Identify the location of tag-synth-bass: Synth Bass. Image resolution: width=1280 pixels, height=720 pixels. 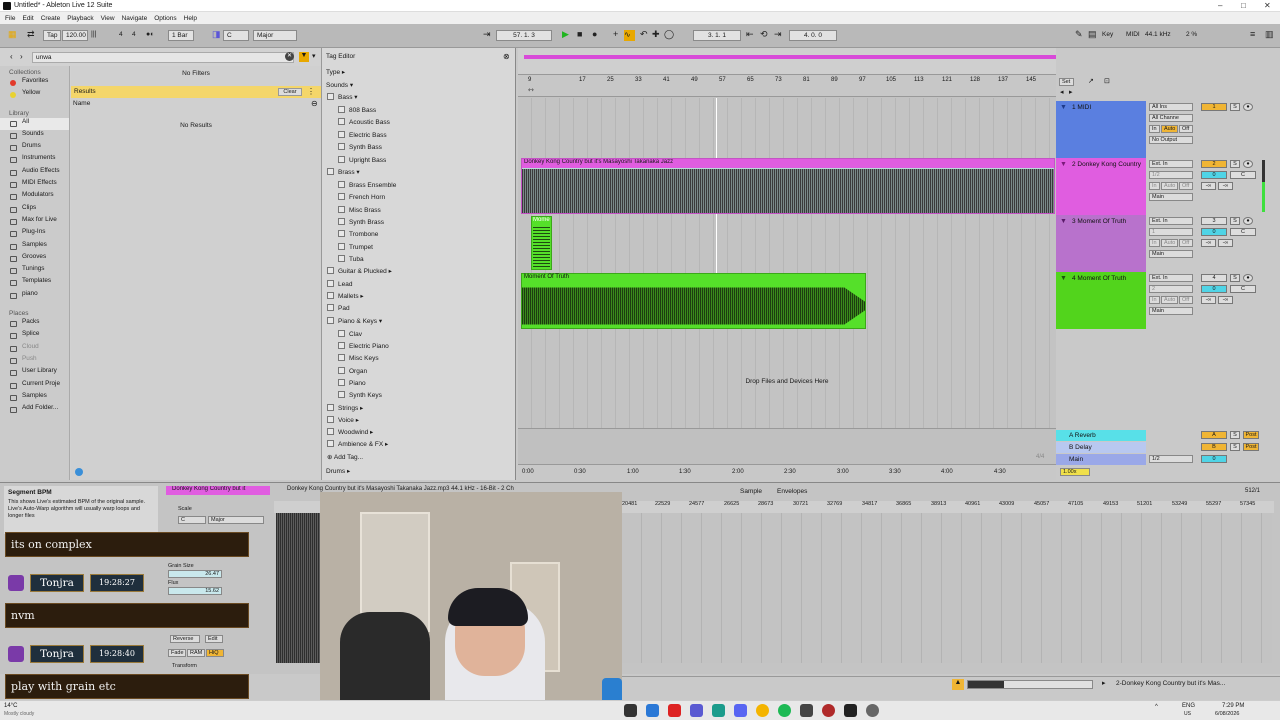
(360, 147).